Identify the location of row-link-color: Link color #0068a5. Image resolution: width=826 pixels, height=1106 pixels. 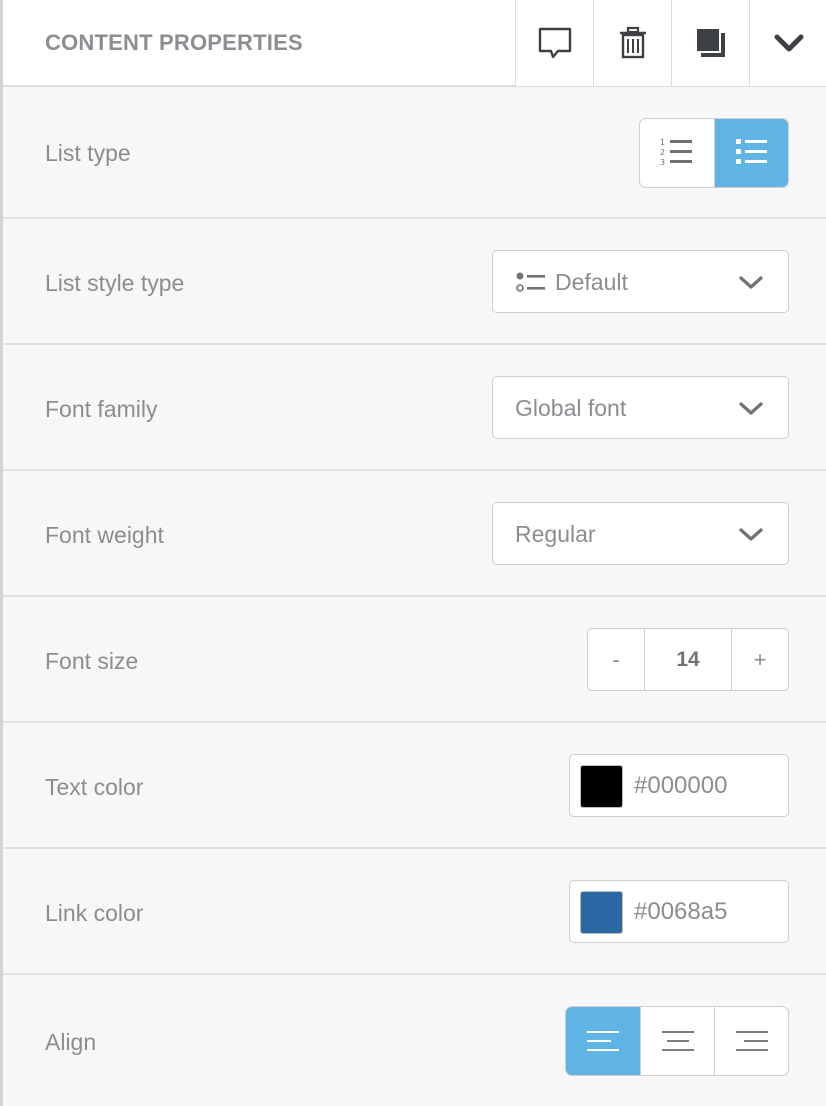
(414, 912).